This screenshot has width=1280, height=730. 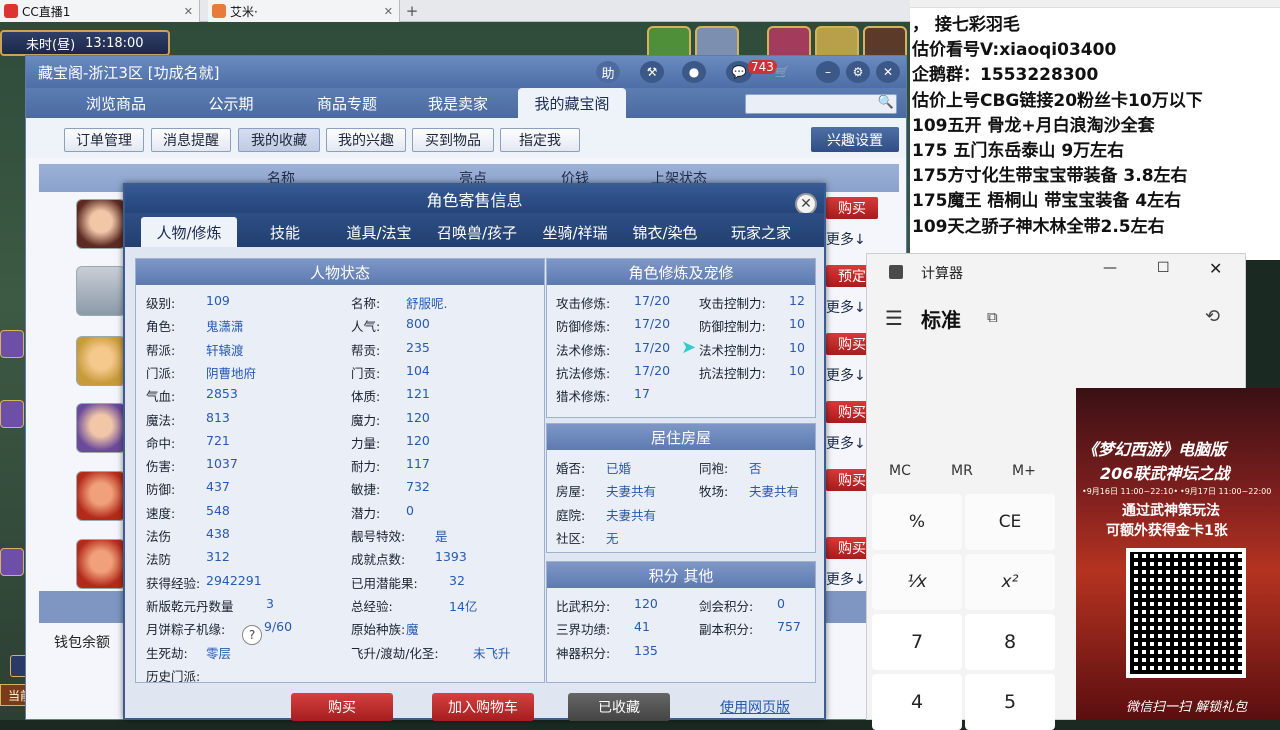 What do you see at coordinates (781, 603) in the screenshot?
I see `stat-value: 0` at bounding box center [781, 603].